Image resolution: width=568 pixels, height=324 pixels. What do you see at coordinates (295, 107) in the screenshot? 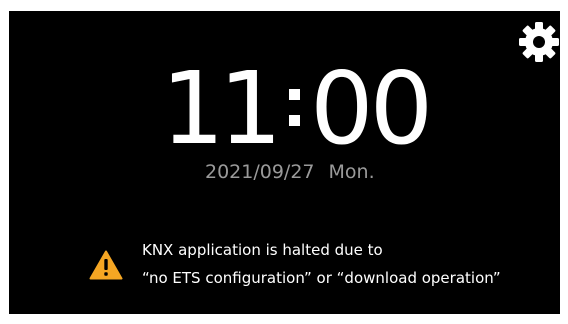
I see `clock-colon` at bounding box center [295, 107].